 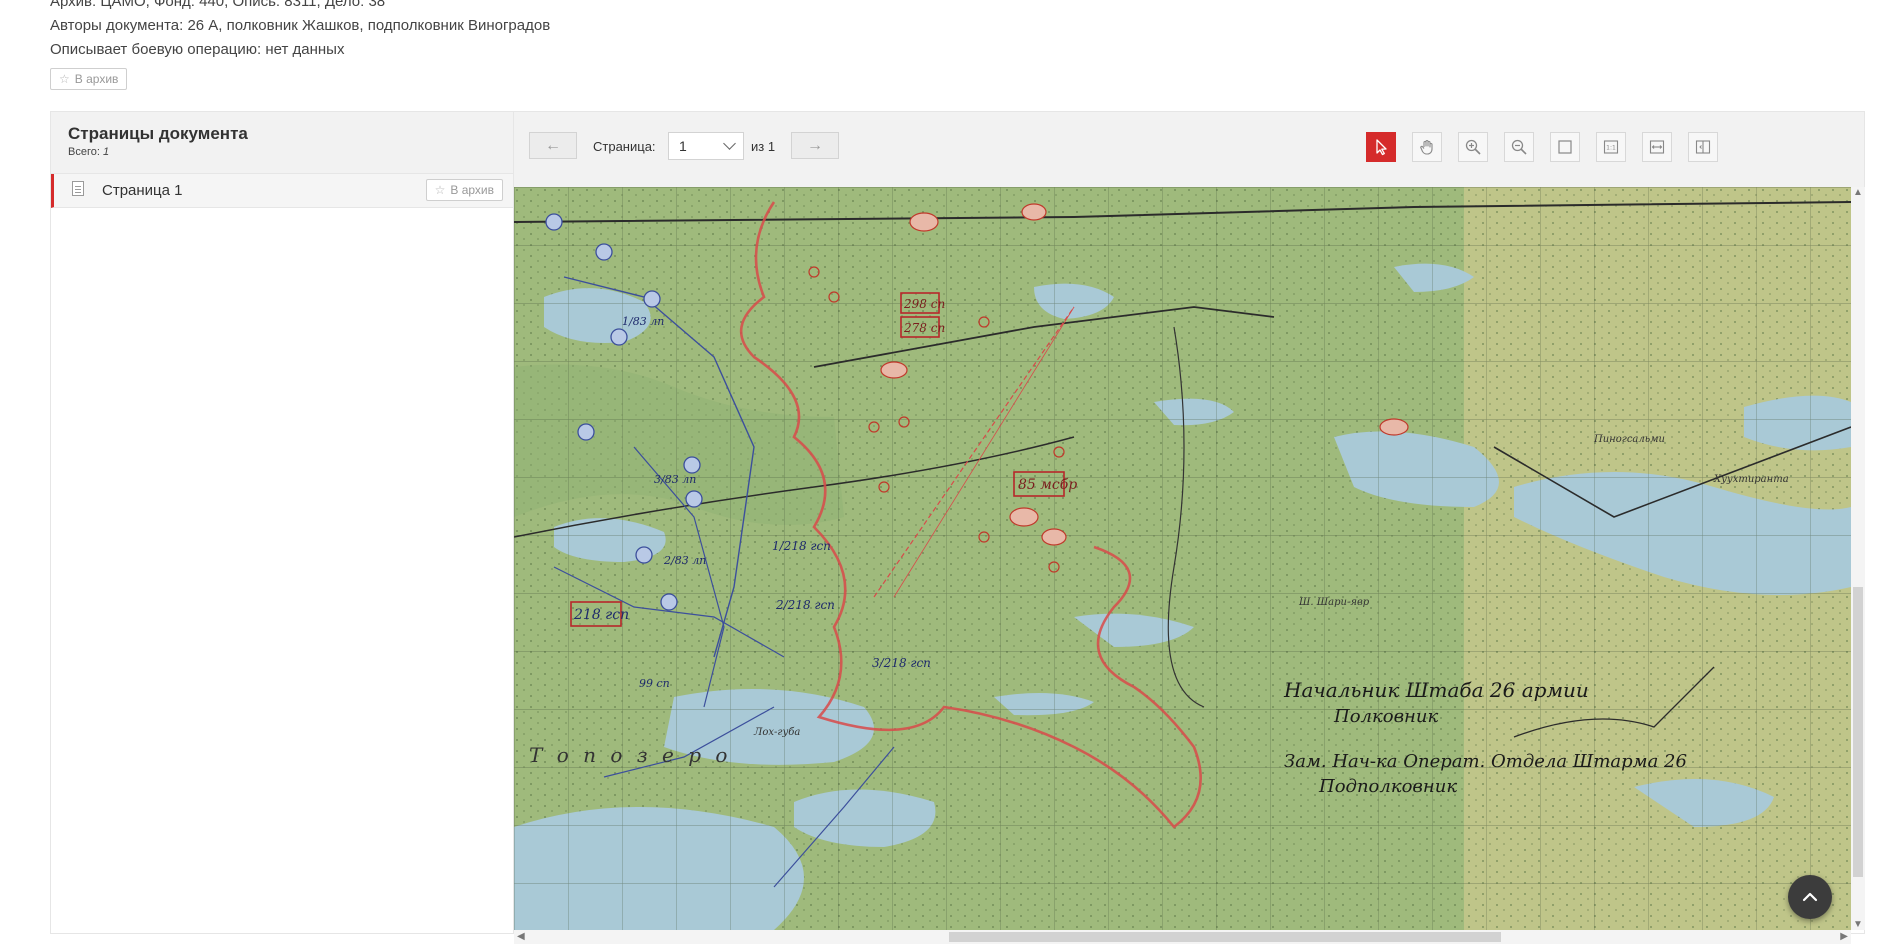 I want to click on scroll-left-arrow-icon: ◀, so click(x=521, y=937).